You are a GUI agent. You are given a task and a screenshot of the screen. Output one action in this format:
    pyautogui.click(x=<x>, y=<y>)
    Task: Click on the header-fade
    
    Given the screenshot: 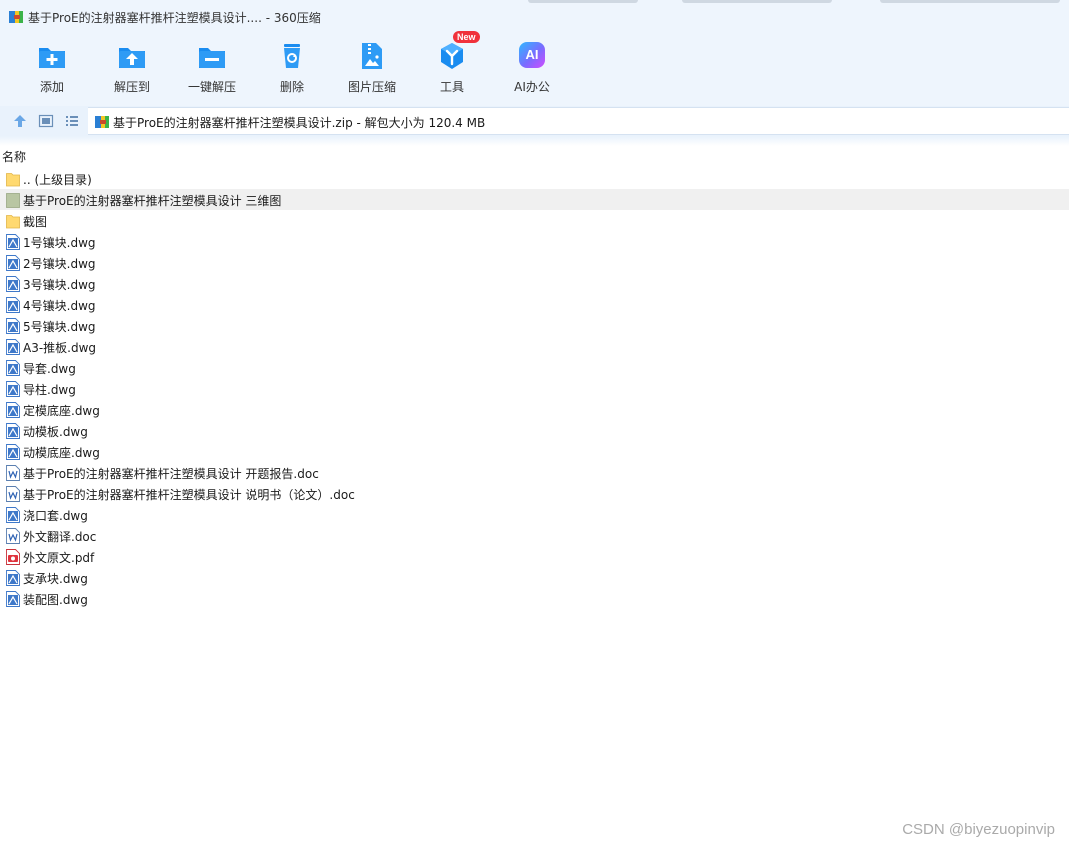 What is the action you would take?
    pyautogui.click(x=534, y=141)
    